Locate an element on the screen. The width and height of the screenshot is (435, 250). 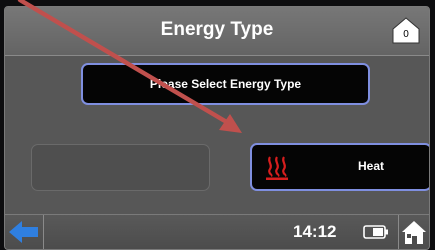
back-arrow-icon is located at coordinates (23, 232).